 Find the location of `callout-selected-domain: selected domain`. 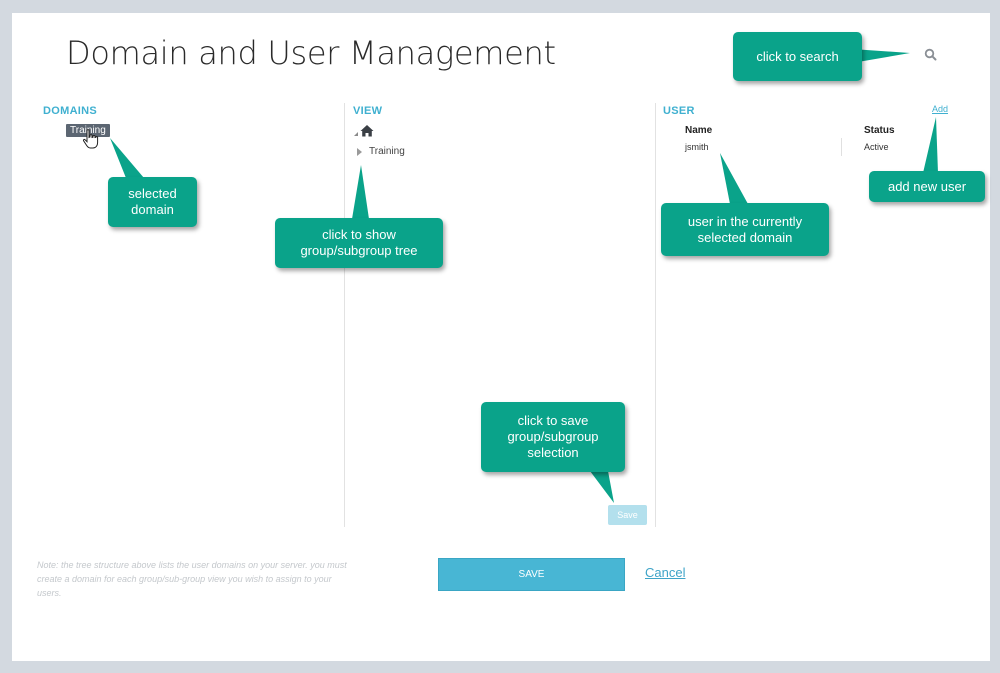

callout-selected-domain: selected domain is located at coordinates (152, 202).